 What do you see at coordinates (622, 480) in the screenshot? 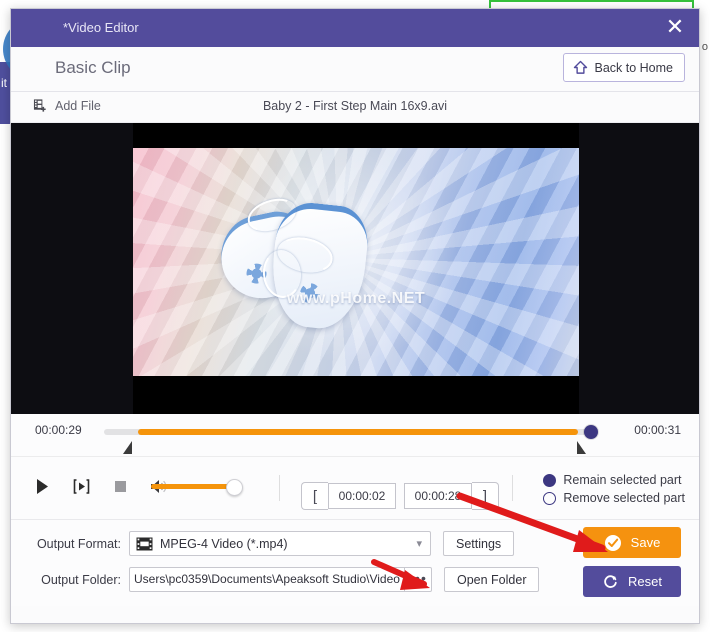
I see `radio-remain-label: Remain selected part` at bounding box center [622, 480].